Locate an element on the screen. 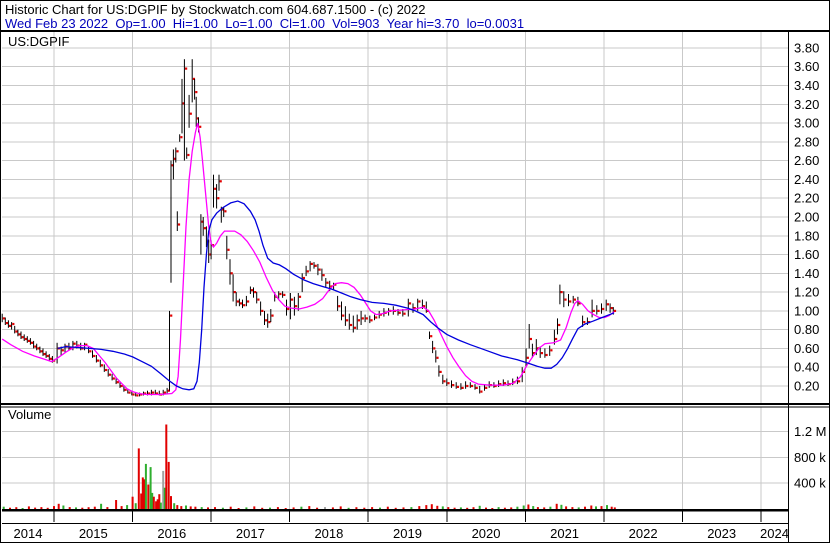  price-tick-label: 0.40 is located at coordinates (806, 367).